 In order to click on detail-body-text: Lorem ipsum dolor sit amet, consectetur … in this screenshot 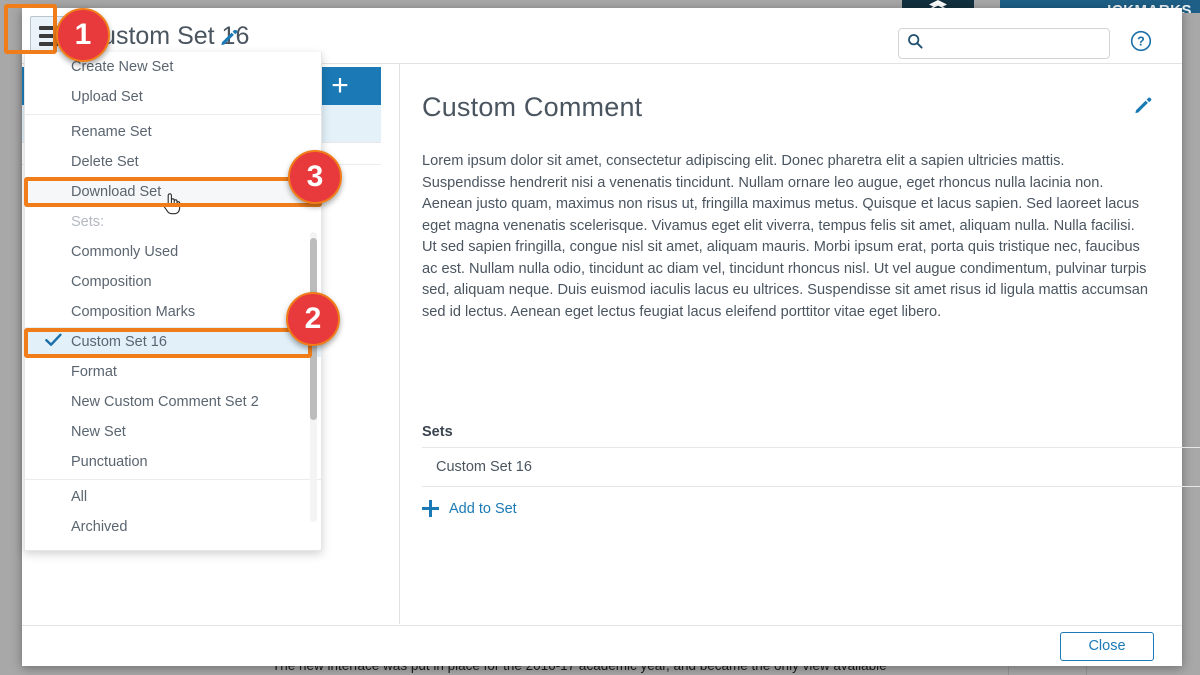, I will do `click(785, 236)`.